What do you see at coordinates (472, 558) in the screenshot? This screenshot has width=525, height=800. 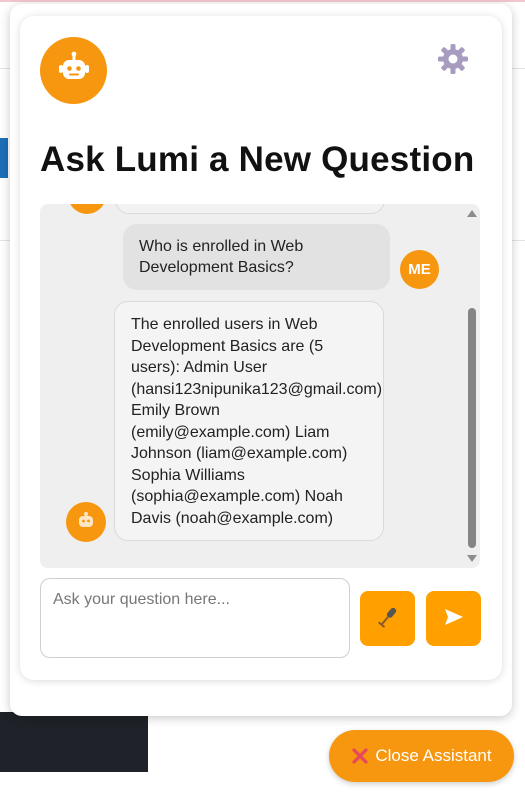 I see `scroll-down-arrow-icon` at bounding box center [472, 558].